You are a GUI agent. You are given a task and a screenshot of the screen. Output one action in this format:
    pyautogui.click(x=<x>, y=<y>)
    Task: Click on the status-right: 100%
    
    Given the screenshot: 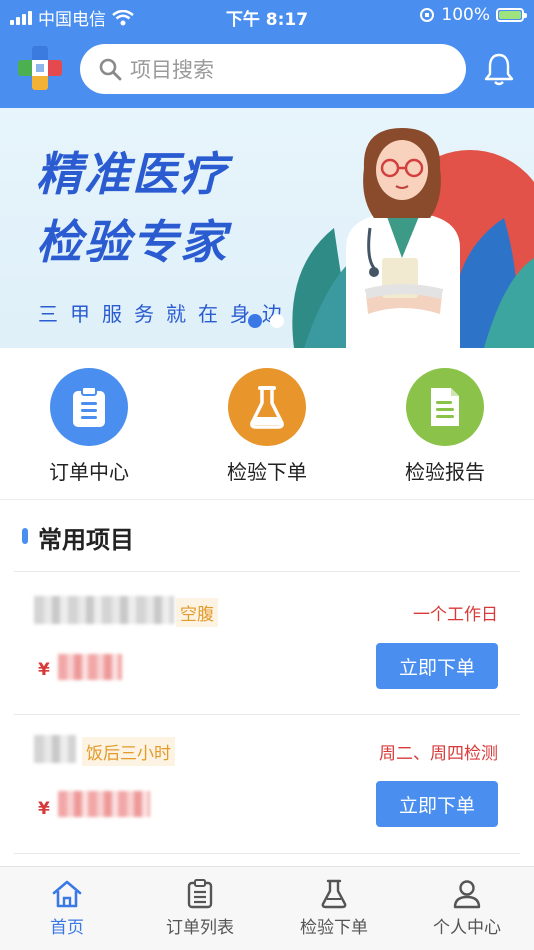 What is the action you would take?
    pyautogui.click(x=473, y=15)
    